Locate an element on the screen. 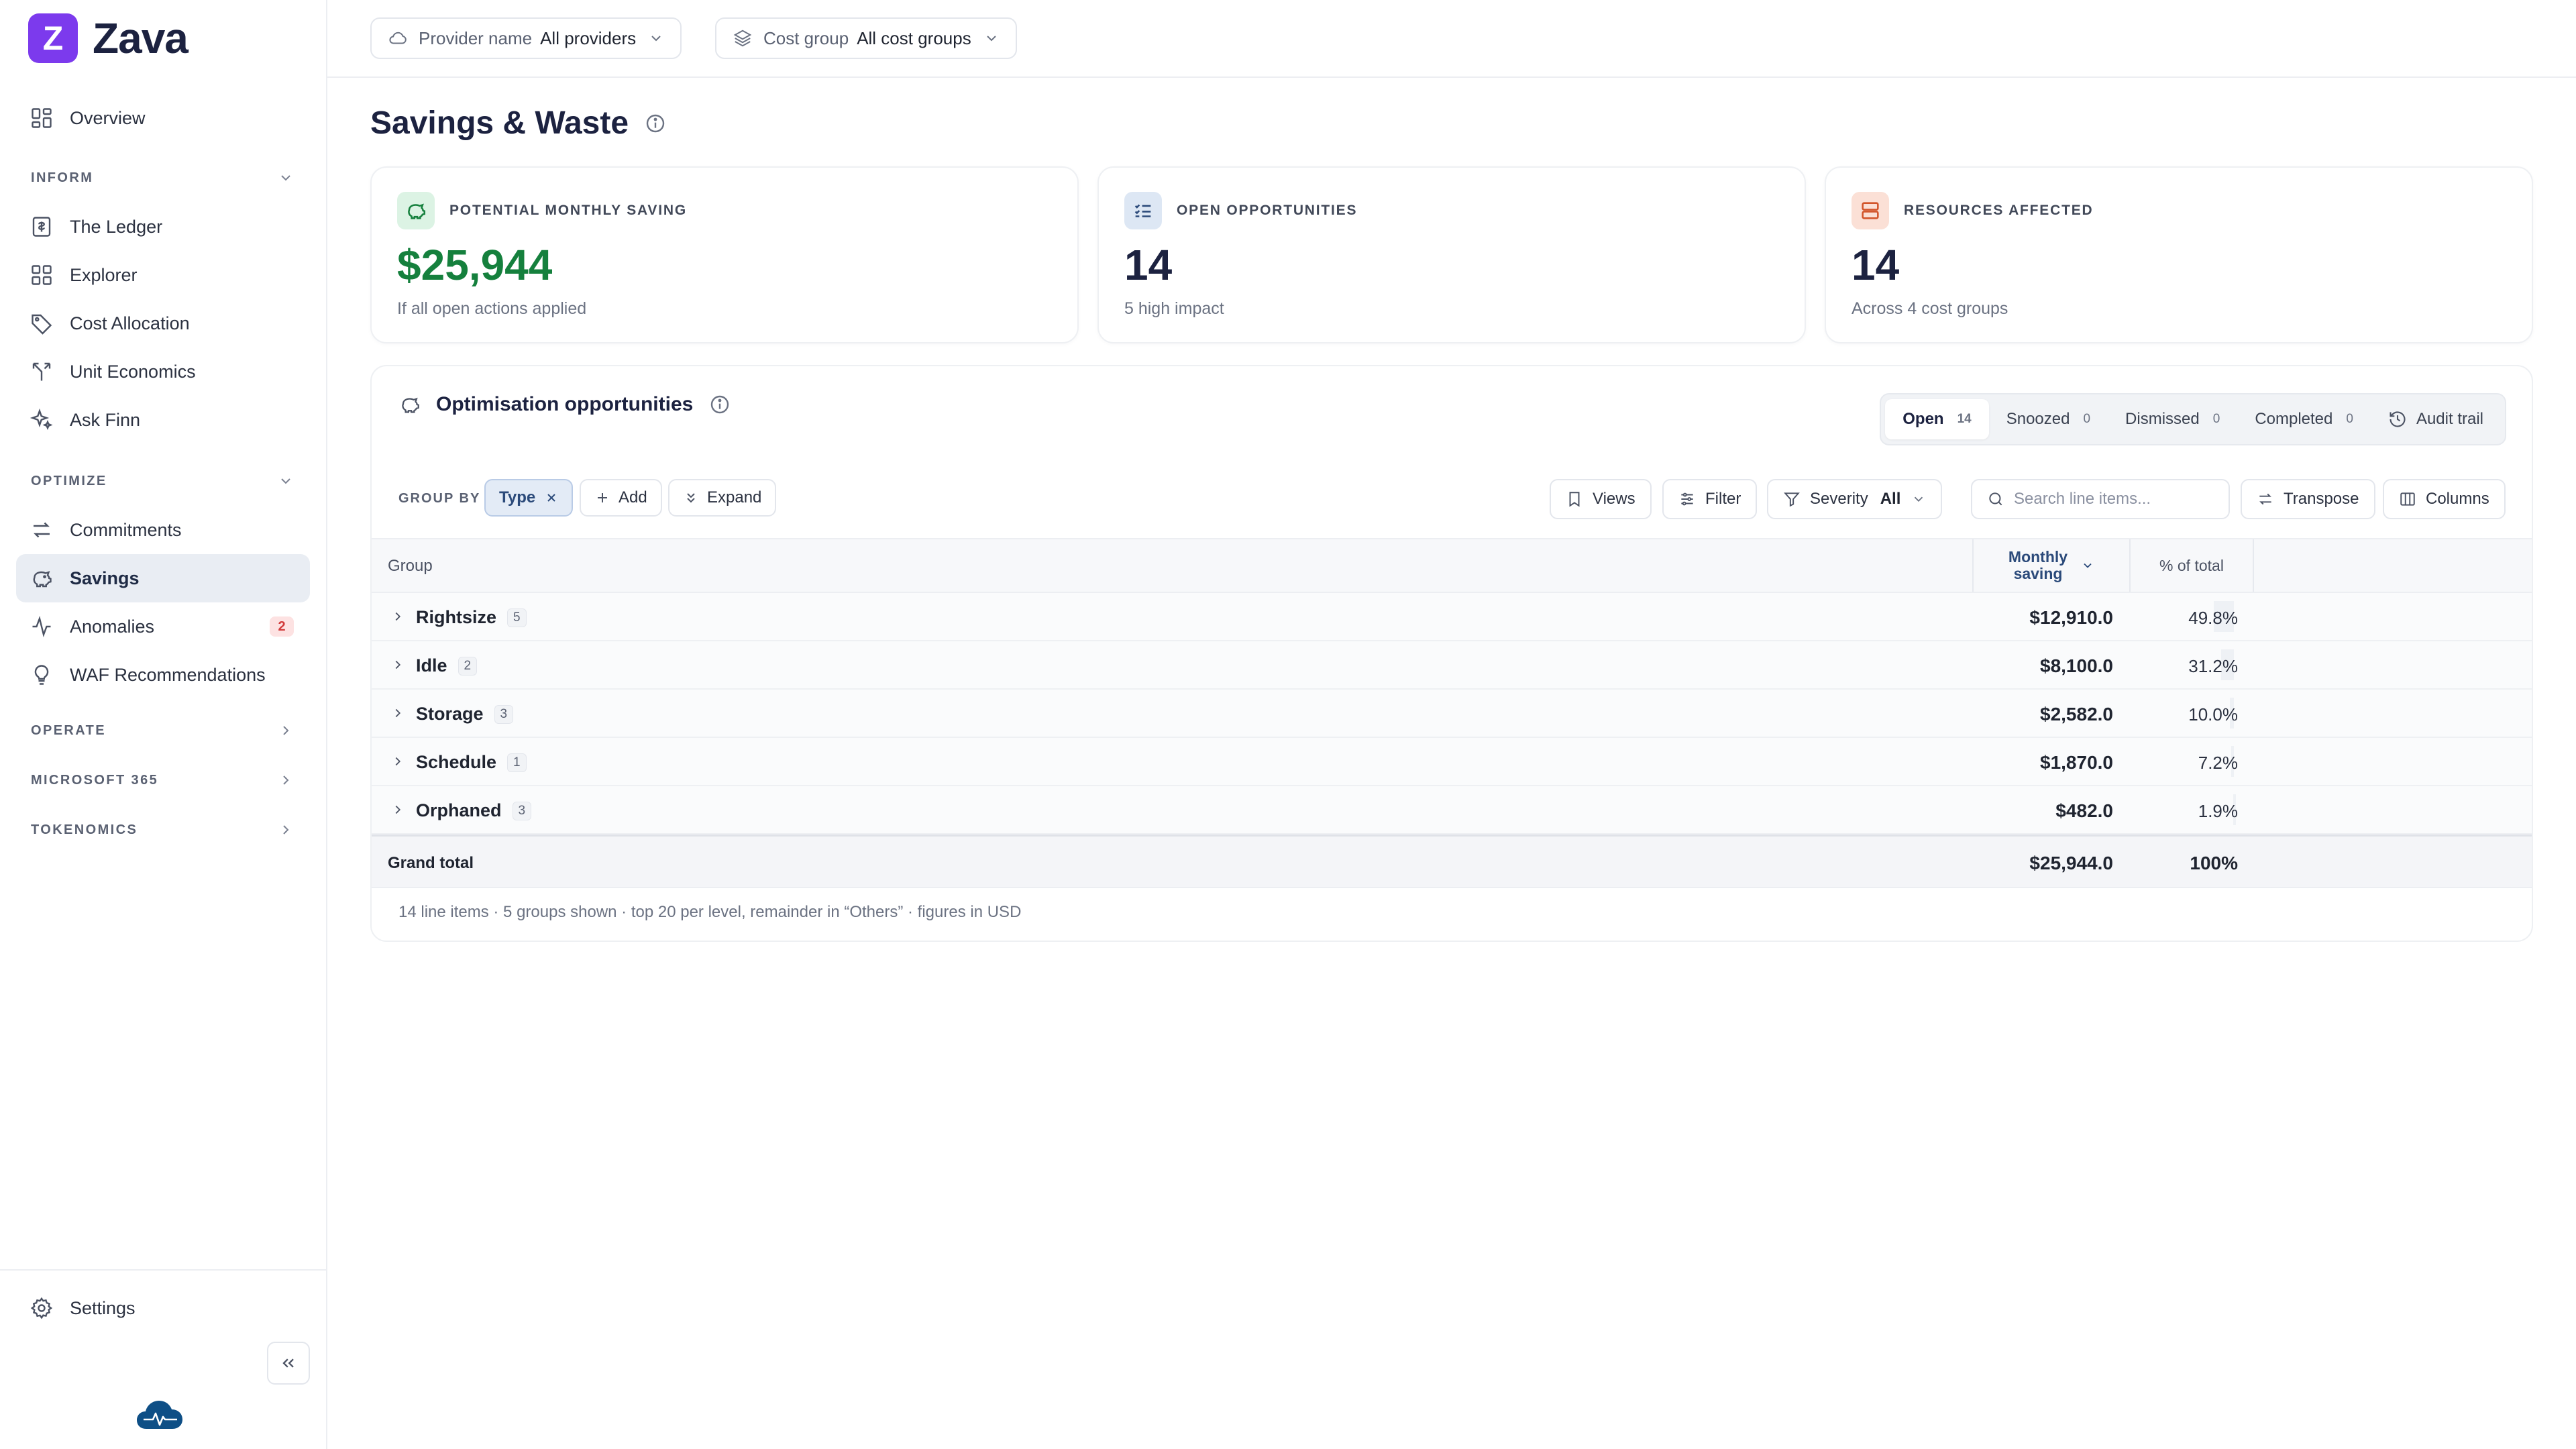 The height and width of the screenshot is (1449, 2576). severity-value: All is located at coordinates (1890, 499).